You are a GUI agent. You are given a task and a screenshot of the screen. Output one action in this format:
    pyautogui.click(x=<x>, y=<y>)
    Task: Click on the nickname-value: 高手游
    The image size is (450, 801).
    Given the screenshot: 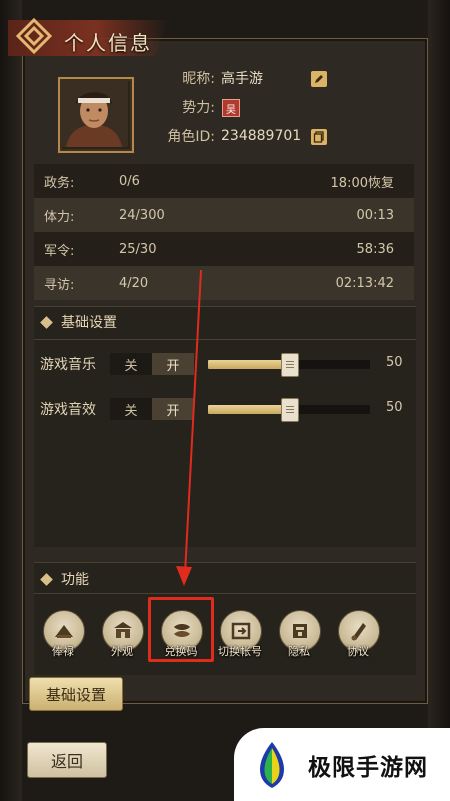 What is the action you would take?
    pyautogui.click(x=242, y=79)
    